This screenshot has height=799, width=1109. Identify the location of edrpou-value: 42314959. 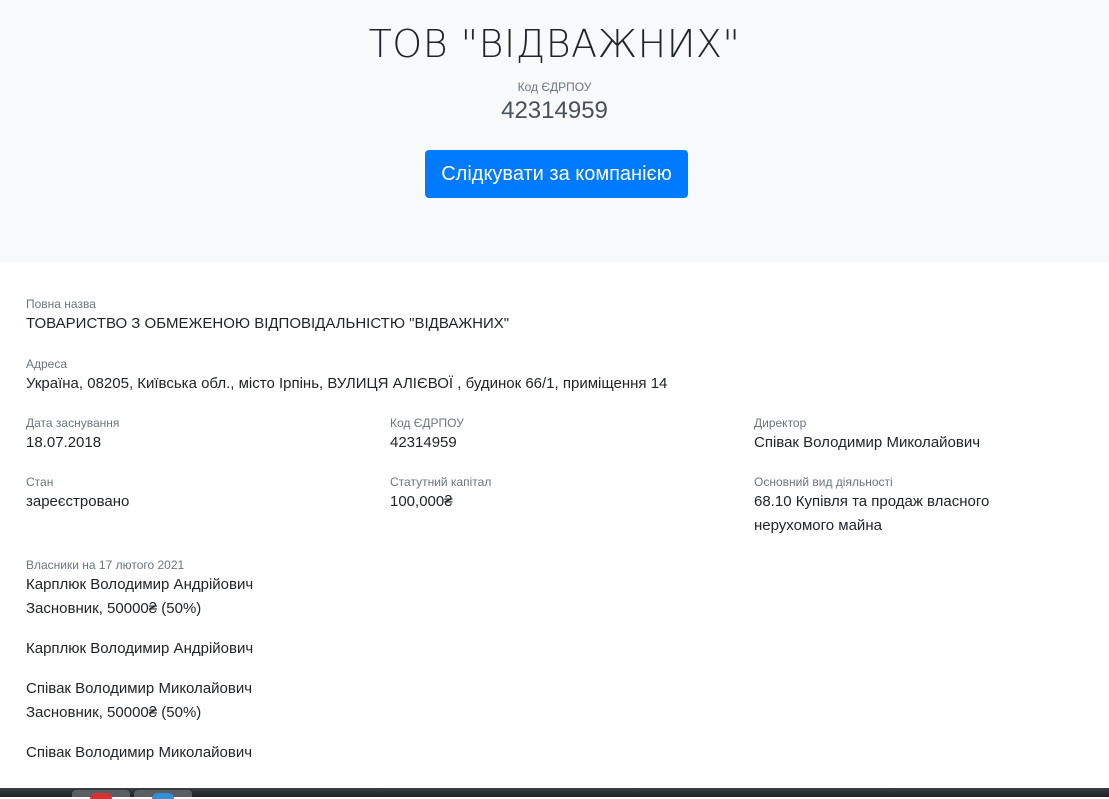
(554, 110).